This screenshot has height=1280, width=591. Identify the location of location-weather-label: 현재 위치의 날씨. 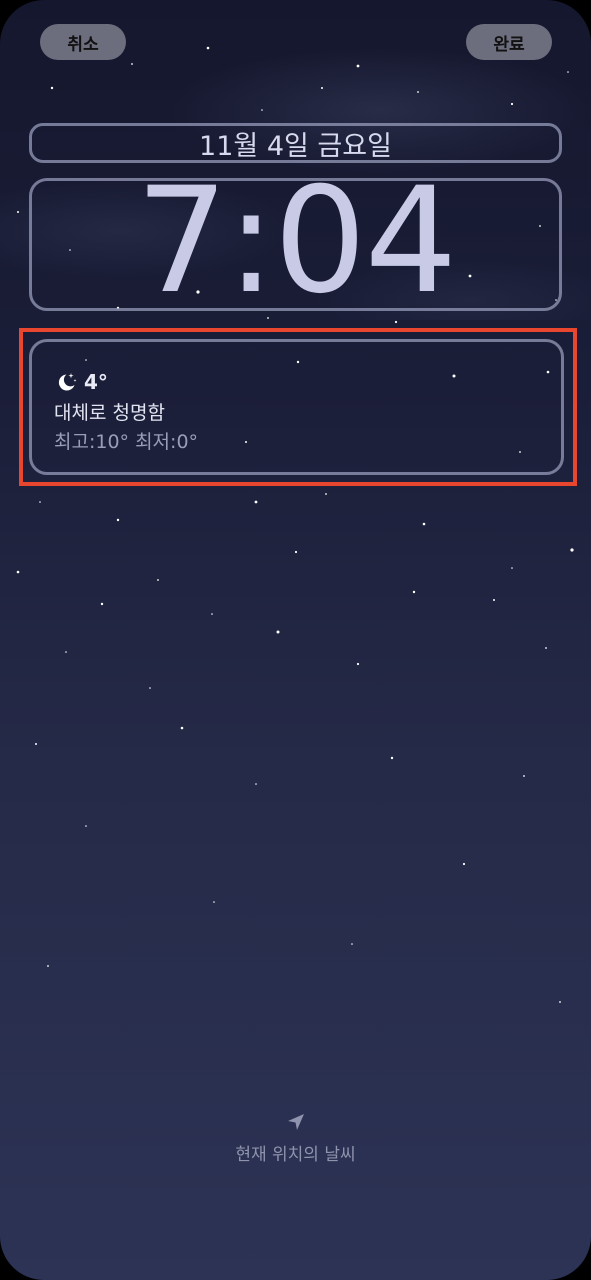
(295, 1155).